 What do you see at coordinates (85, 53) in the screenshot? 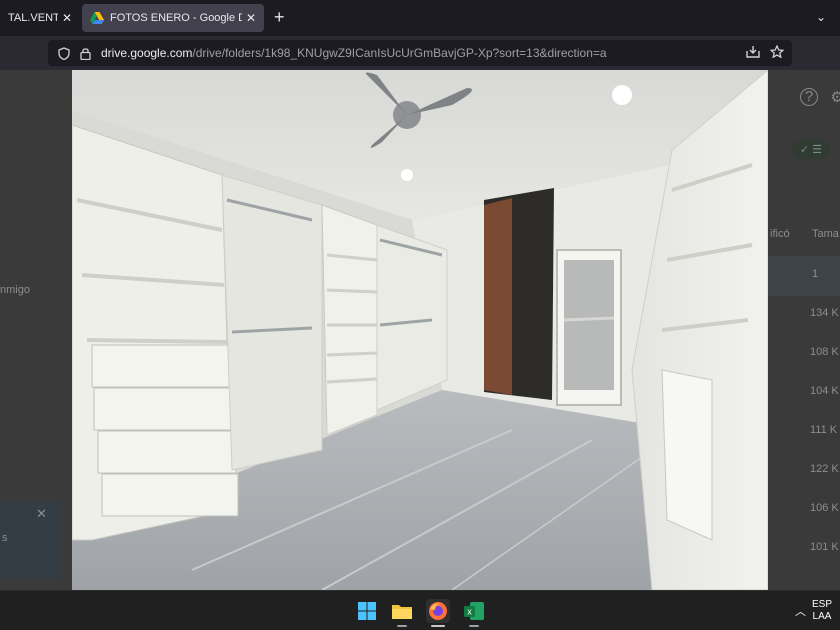
I see `lock-icon` at bounding box center [85, 53].